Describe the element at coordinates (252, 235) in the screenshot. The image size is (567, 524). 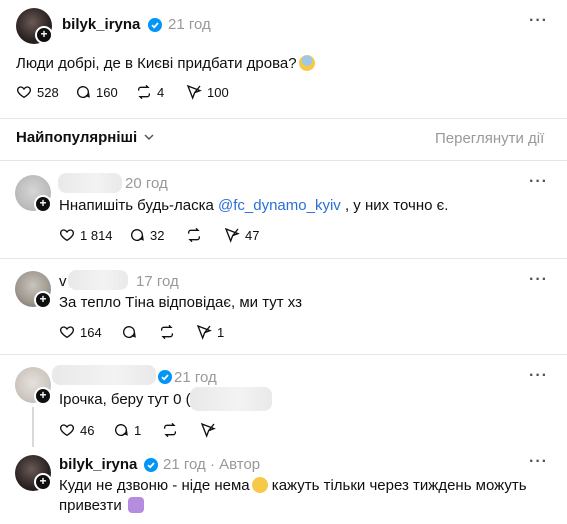
I see `share-count: 47` at that location.